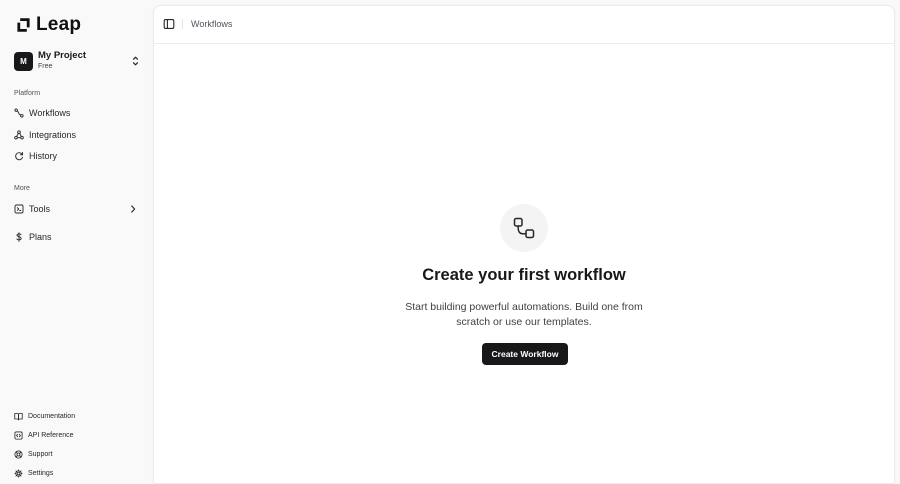 This screenshot has width=900, height=484. What do you see at coordinates (59, 24) in the screenshot?
I see `brand-name: Leap` at bounding box center [59, 24].